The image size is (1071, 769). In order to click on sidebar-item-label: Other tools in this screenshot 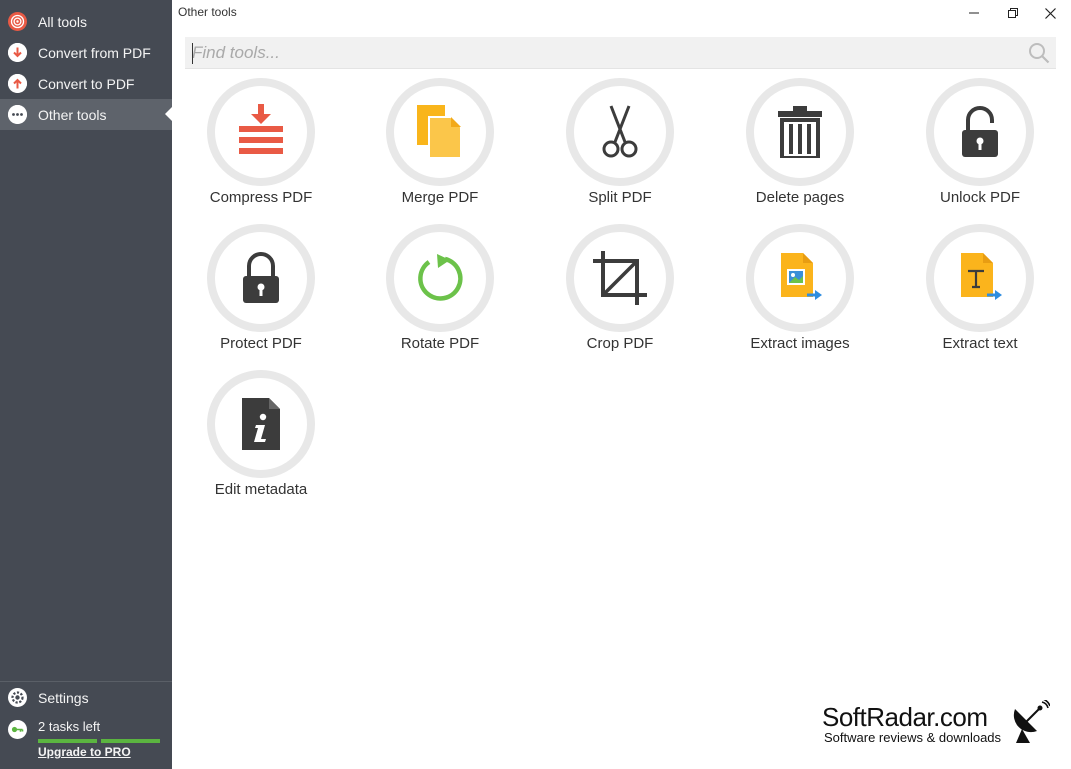, I will do `click(72, 114)`.